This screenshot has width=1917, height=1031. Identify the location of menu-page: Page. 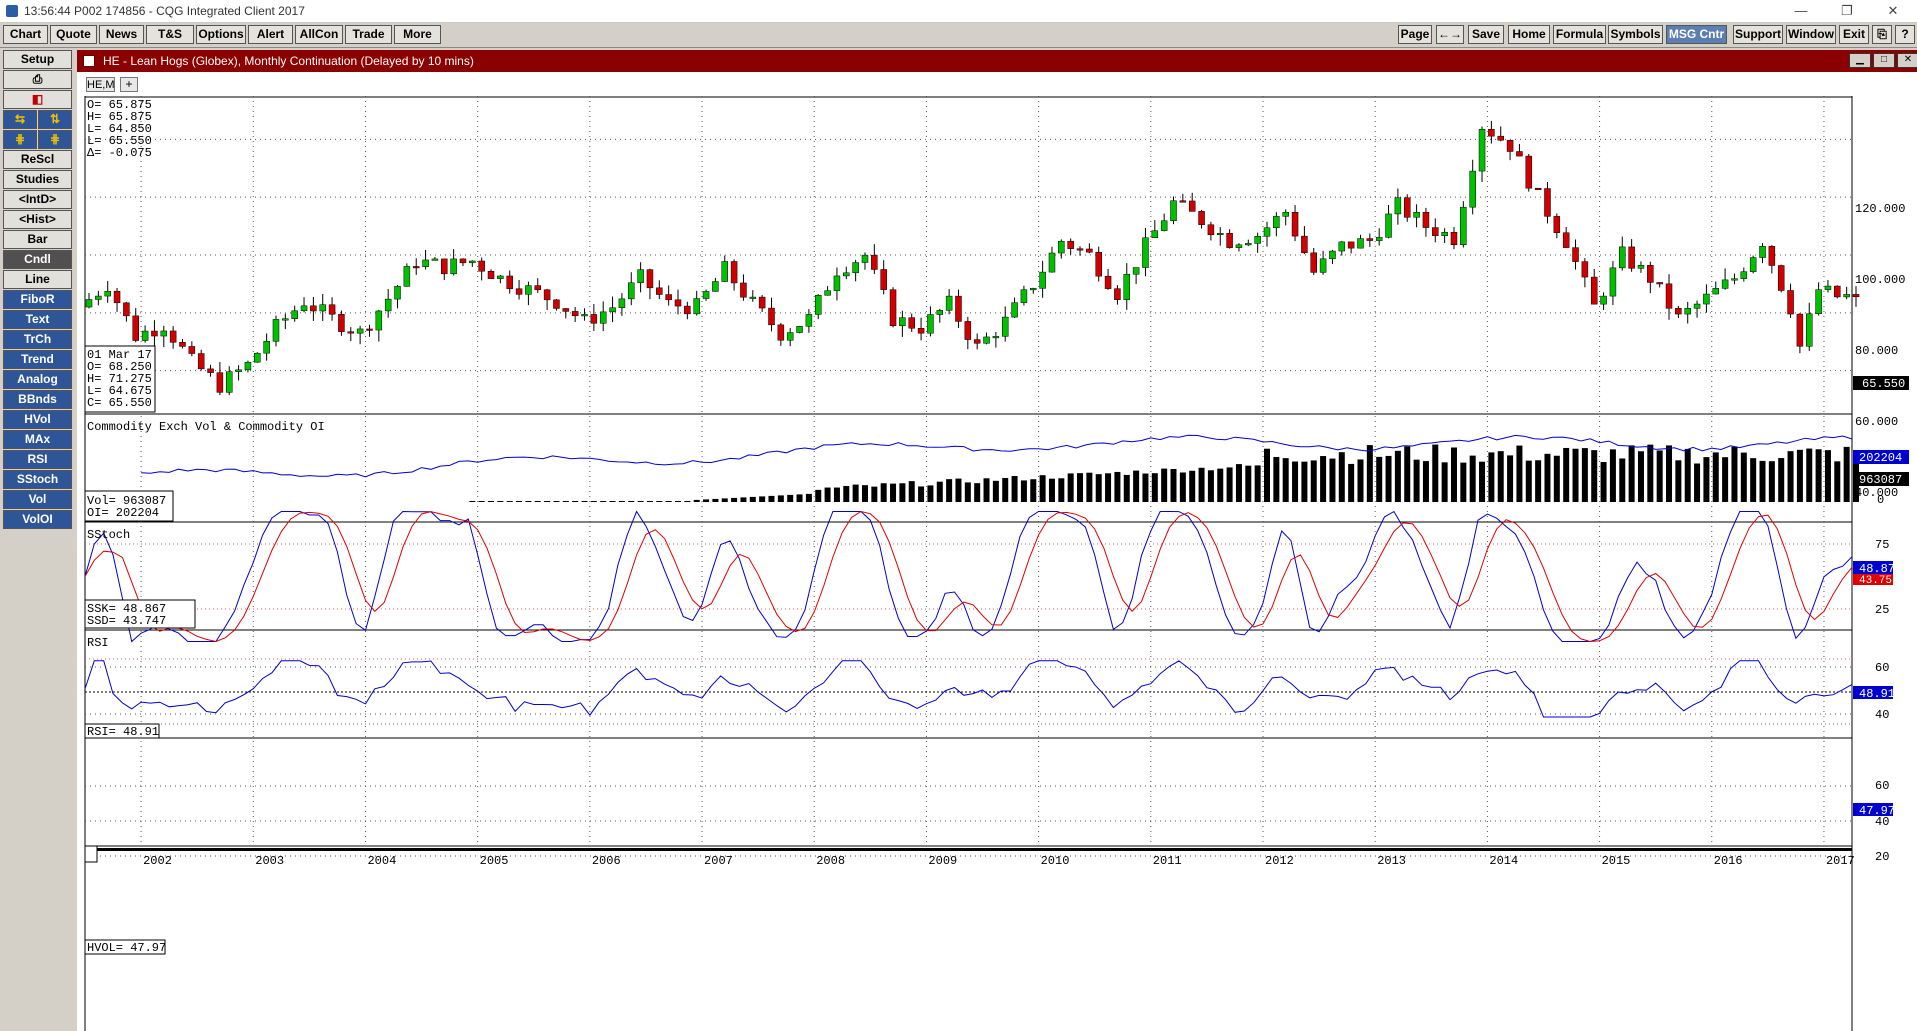
(1415, 34).